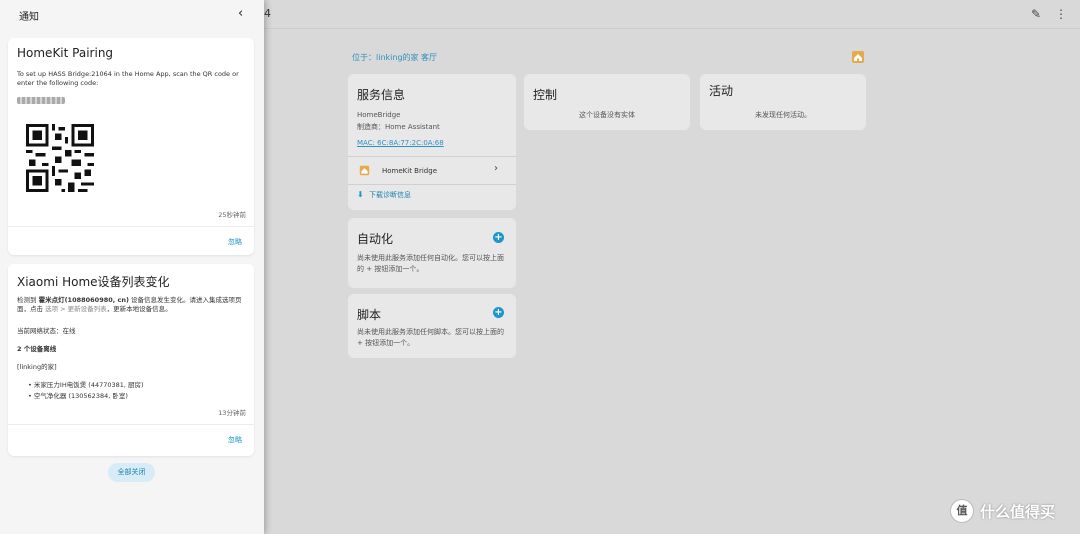  I want to click on card-title: 活动, so click(721, 91).